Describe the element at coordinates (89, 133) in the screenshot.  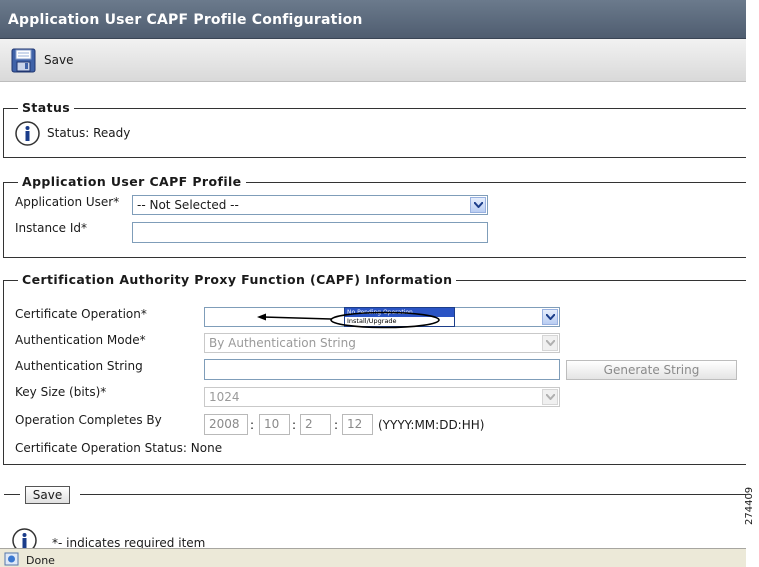
I see `status-text: Status: Ready` at that location.